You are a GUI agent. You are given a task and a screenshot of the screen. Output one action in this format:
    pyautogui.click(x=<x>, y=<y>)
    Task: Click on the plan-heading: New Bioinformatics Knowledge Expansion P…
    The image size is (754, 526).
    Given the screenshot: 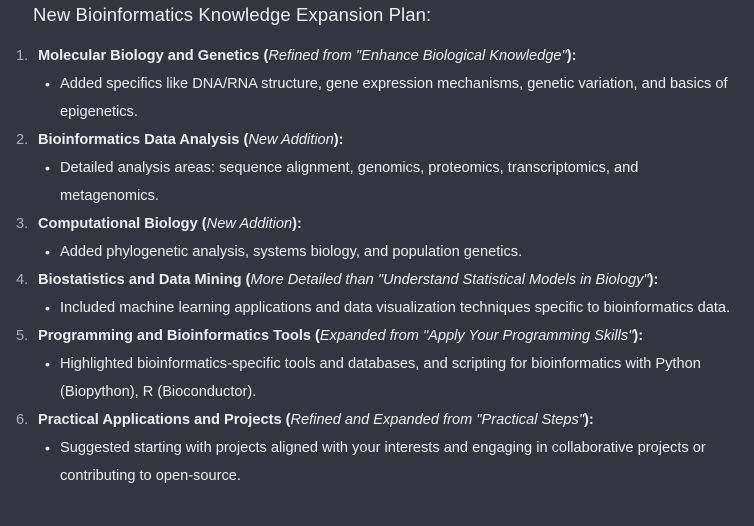 What is the action you would take?
    pyautogui.click(x=232, y=14)
    